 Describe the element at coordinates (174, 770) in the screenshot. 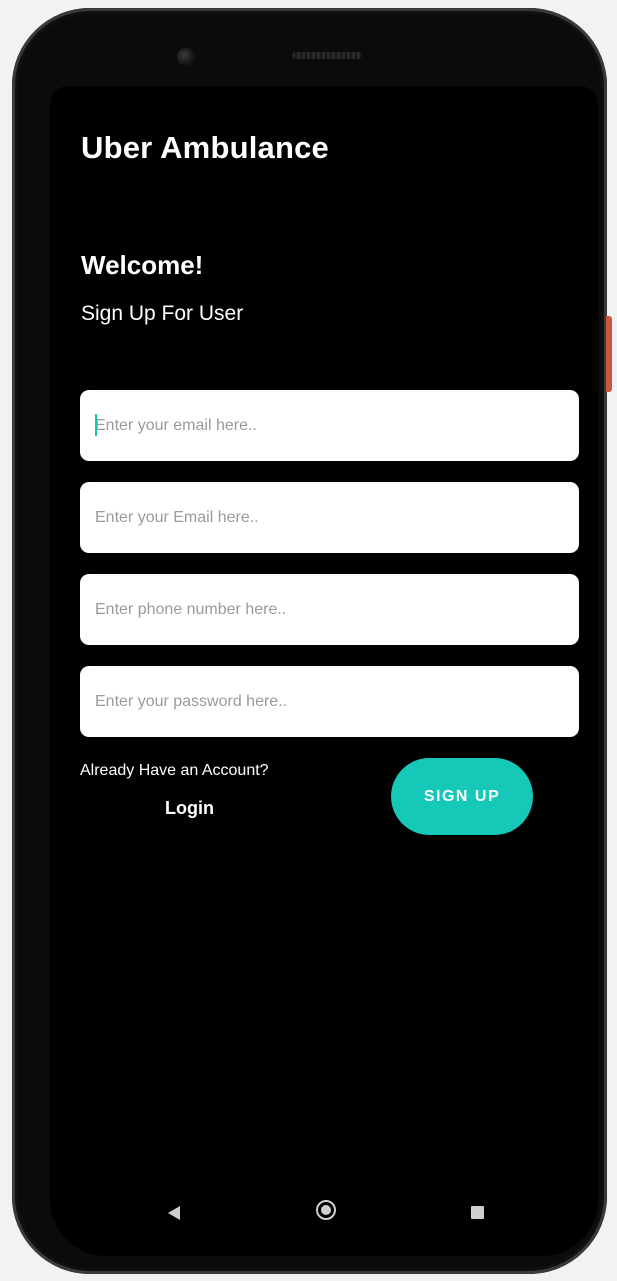

I see `already-account-text: Already Have an Account?` at that location.